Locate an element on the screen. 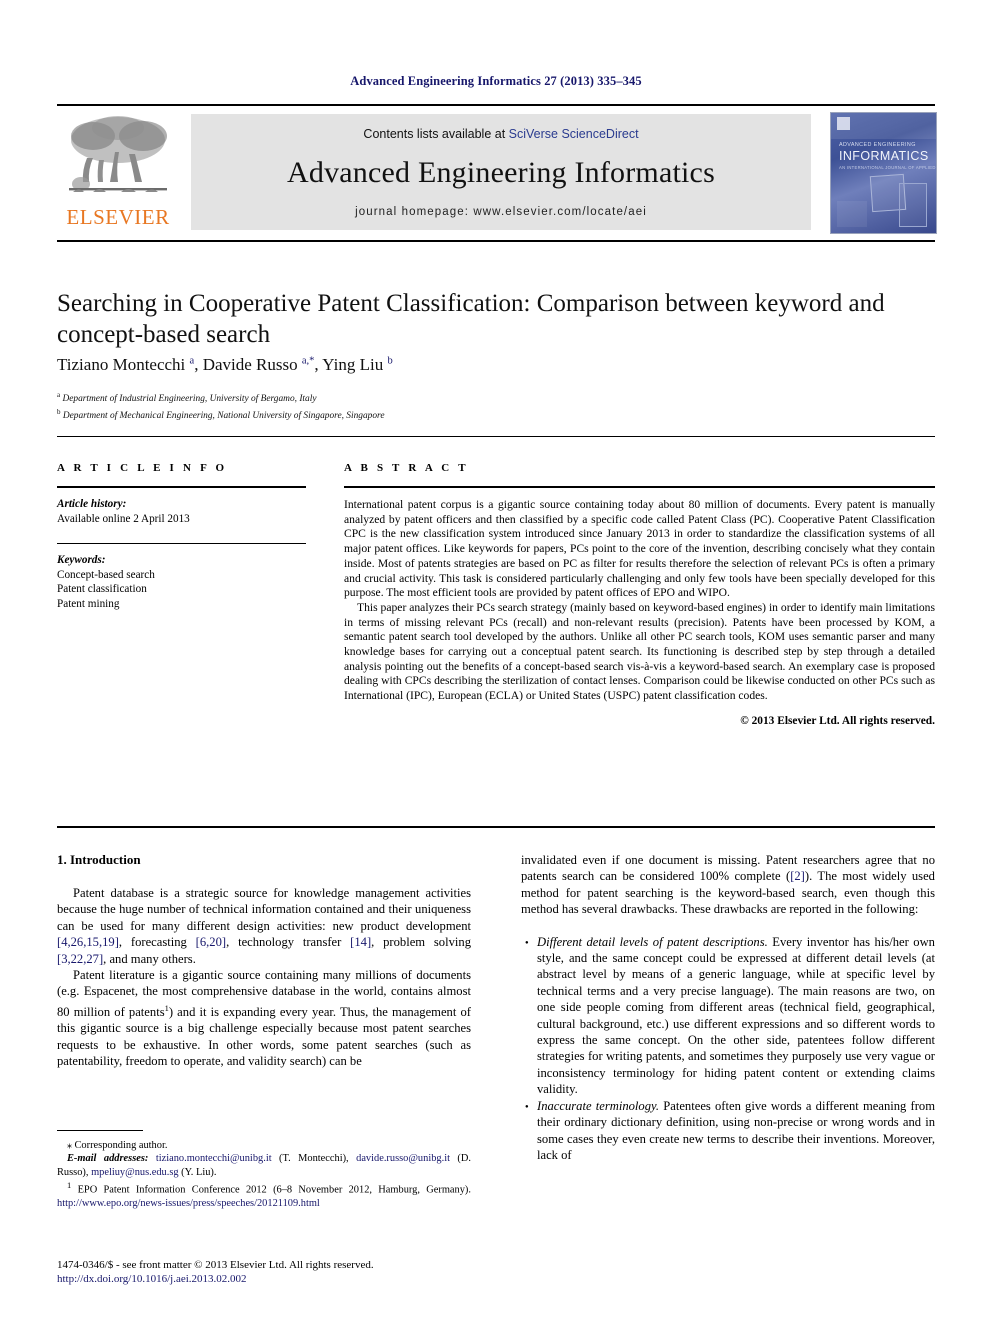 The image size is (992, 1323). elsevier-logo: ELSEVIER is located at coordinates (118, 172).